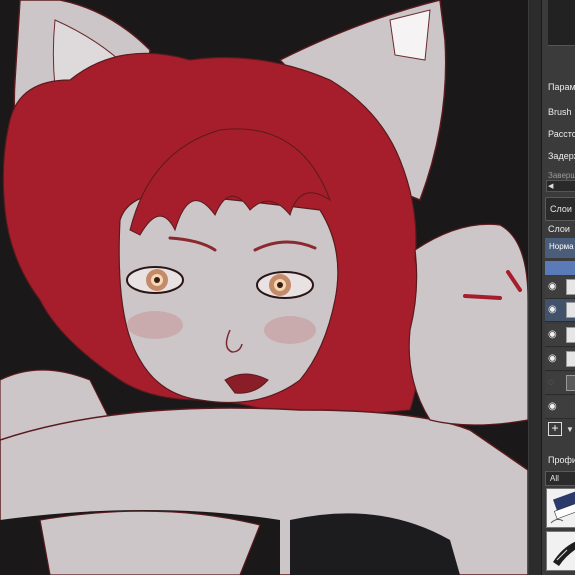  Describe the element at coordinates (561, 460) in the screenshot. I see `profiles-label: Профи` at that location.